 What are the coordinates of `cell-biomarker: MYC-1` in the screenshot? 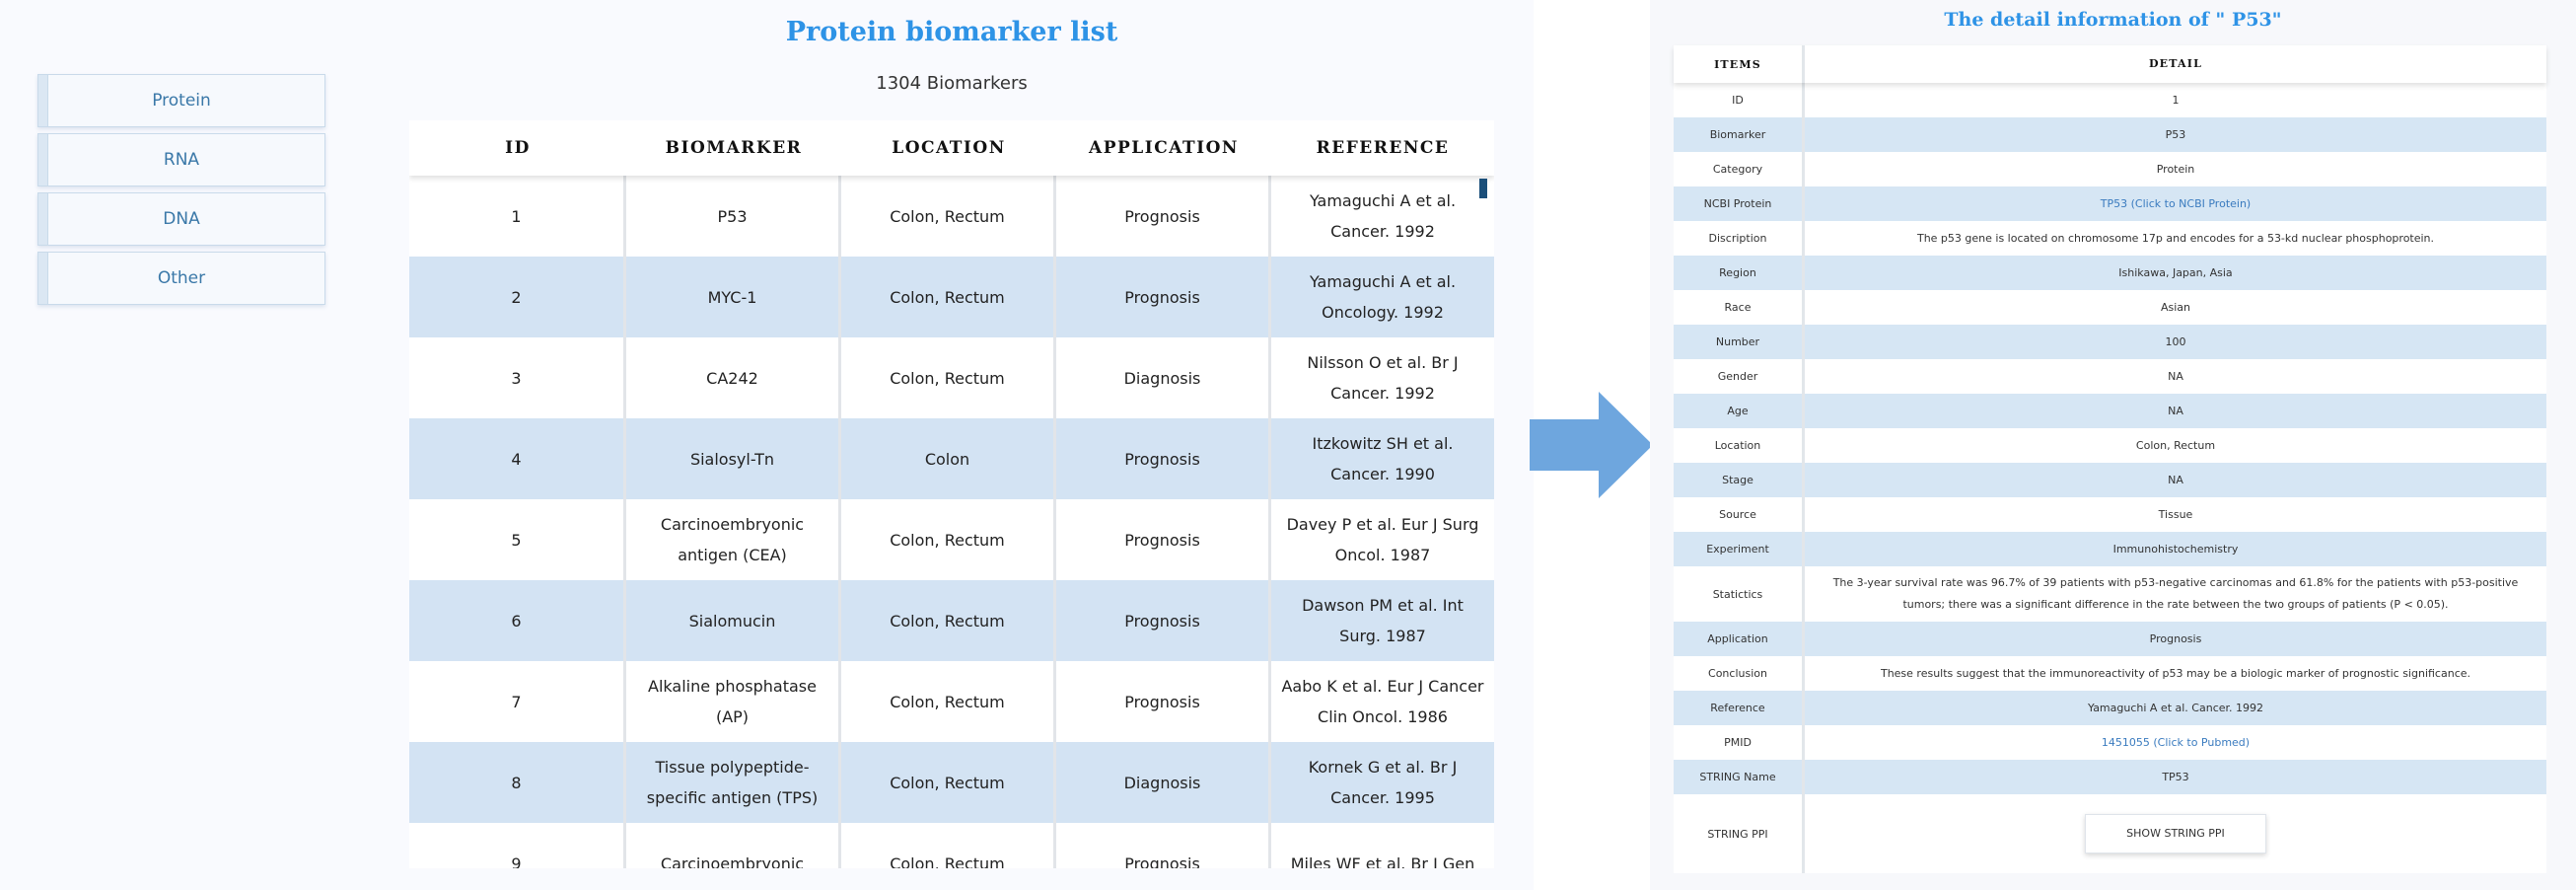 It's located at (733, 297).